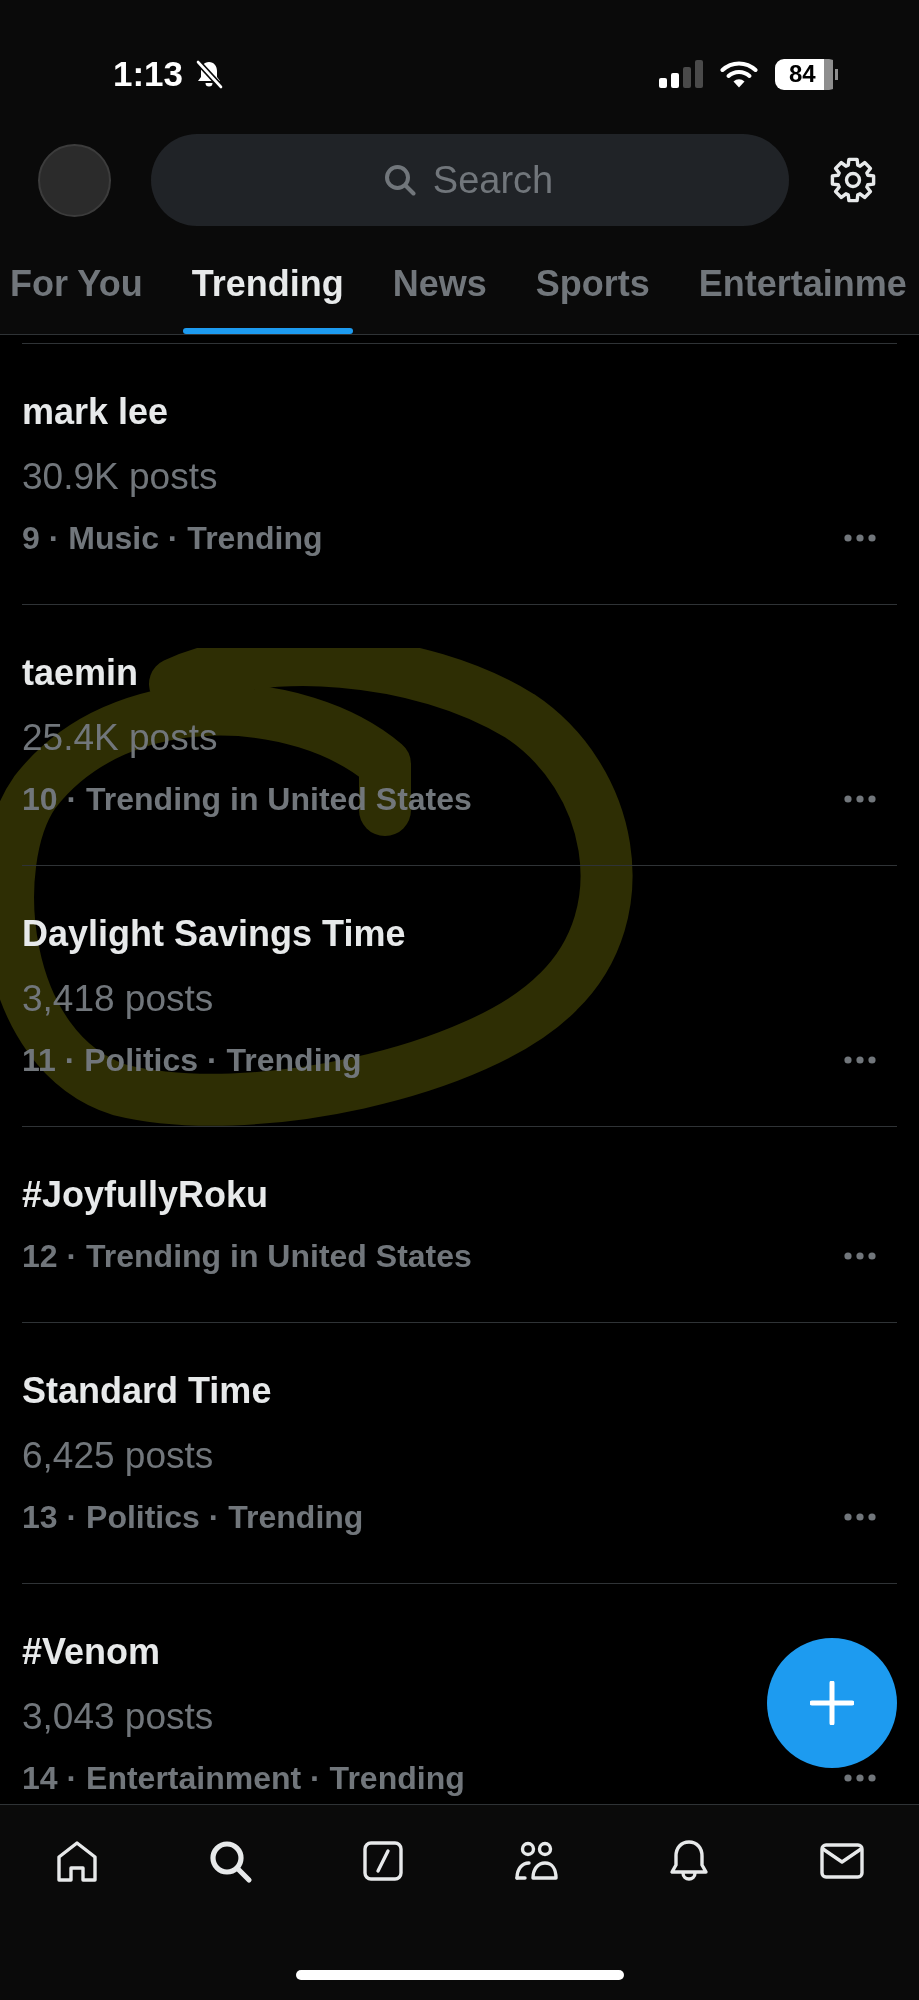  What do you see at coordinates (681, 74) in the screenshot?
I see `signal-icon` at bounding box center [681, 74].